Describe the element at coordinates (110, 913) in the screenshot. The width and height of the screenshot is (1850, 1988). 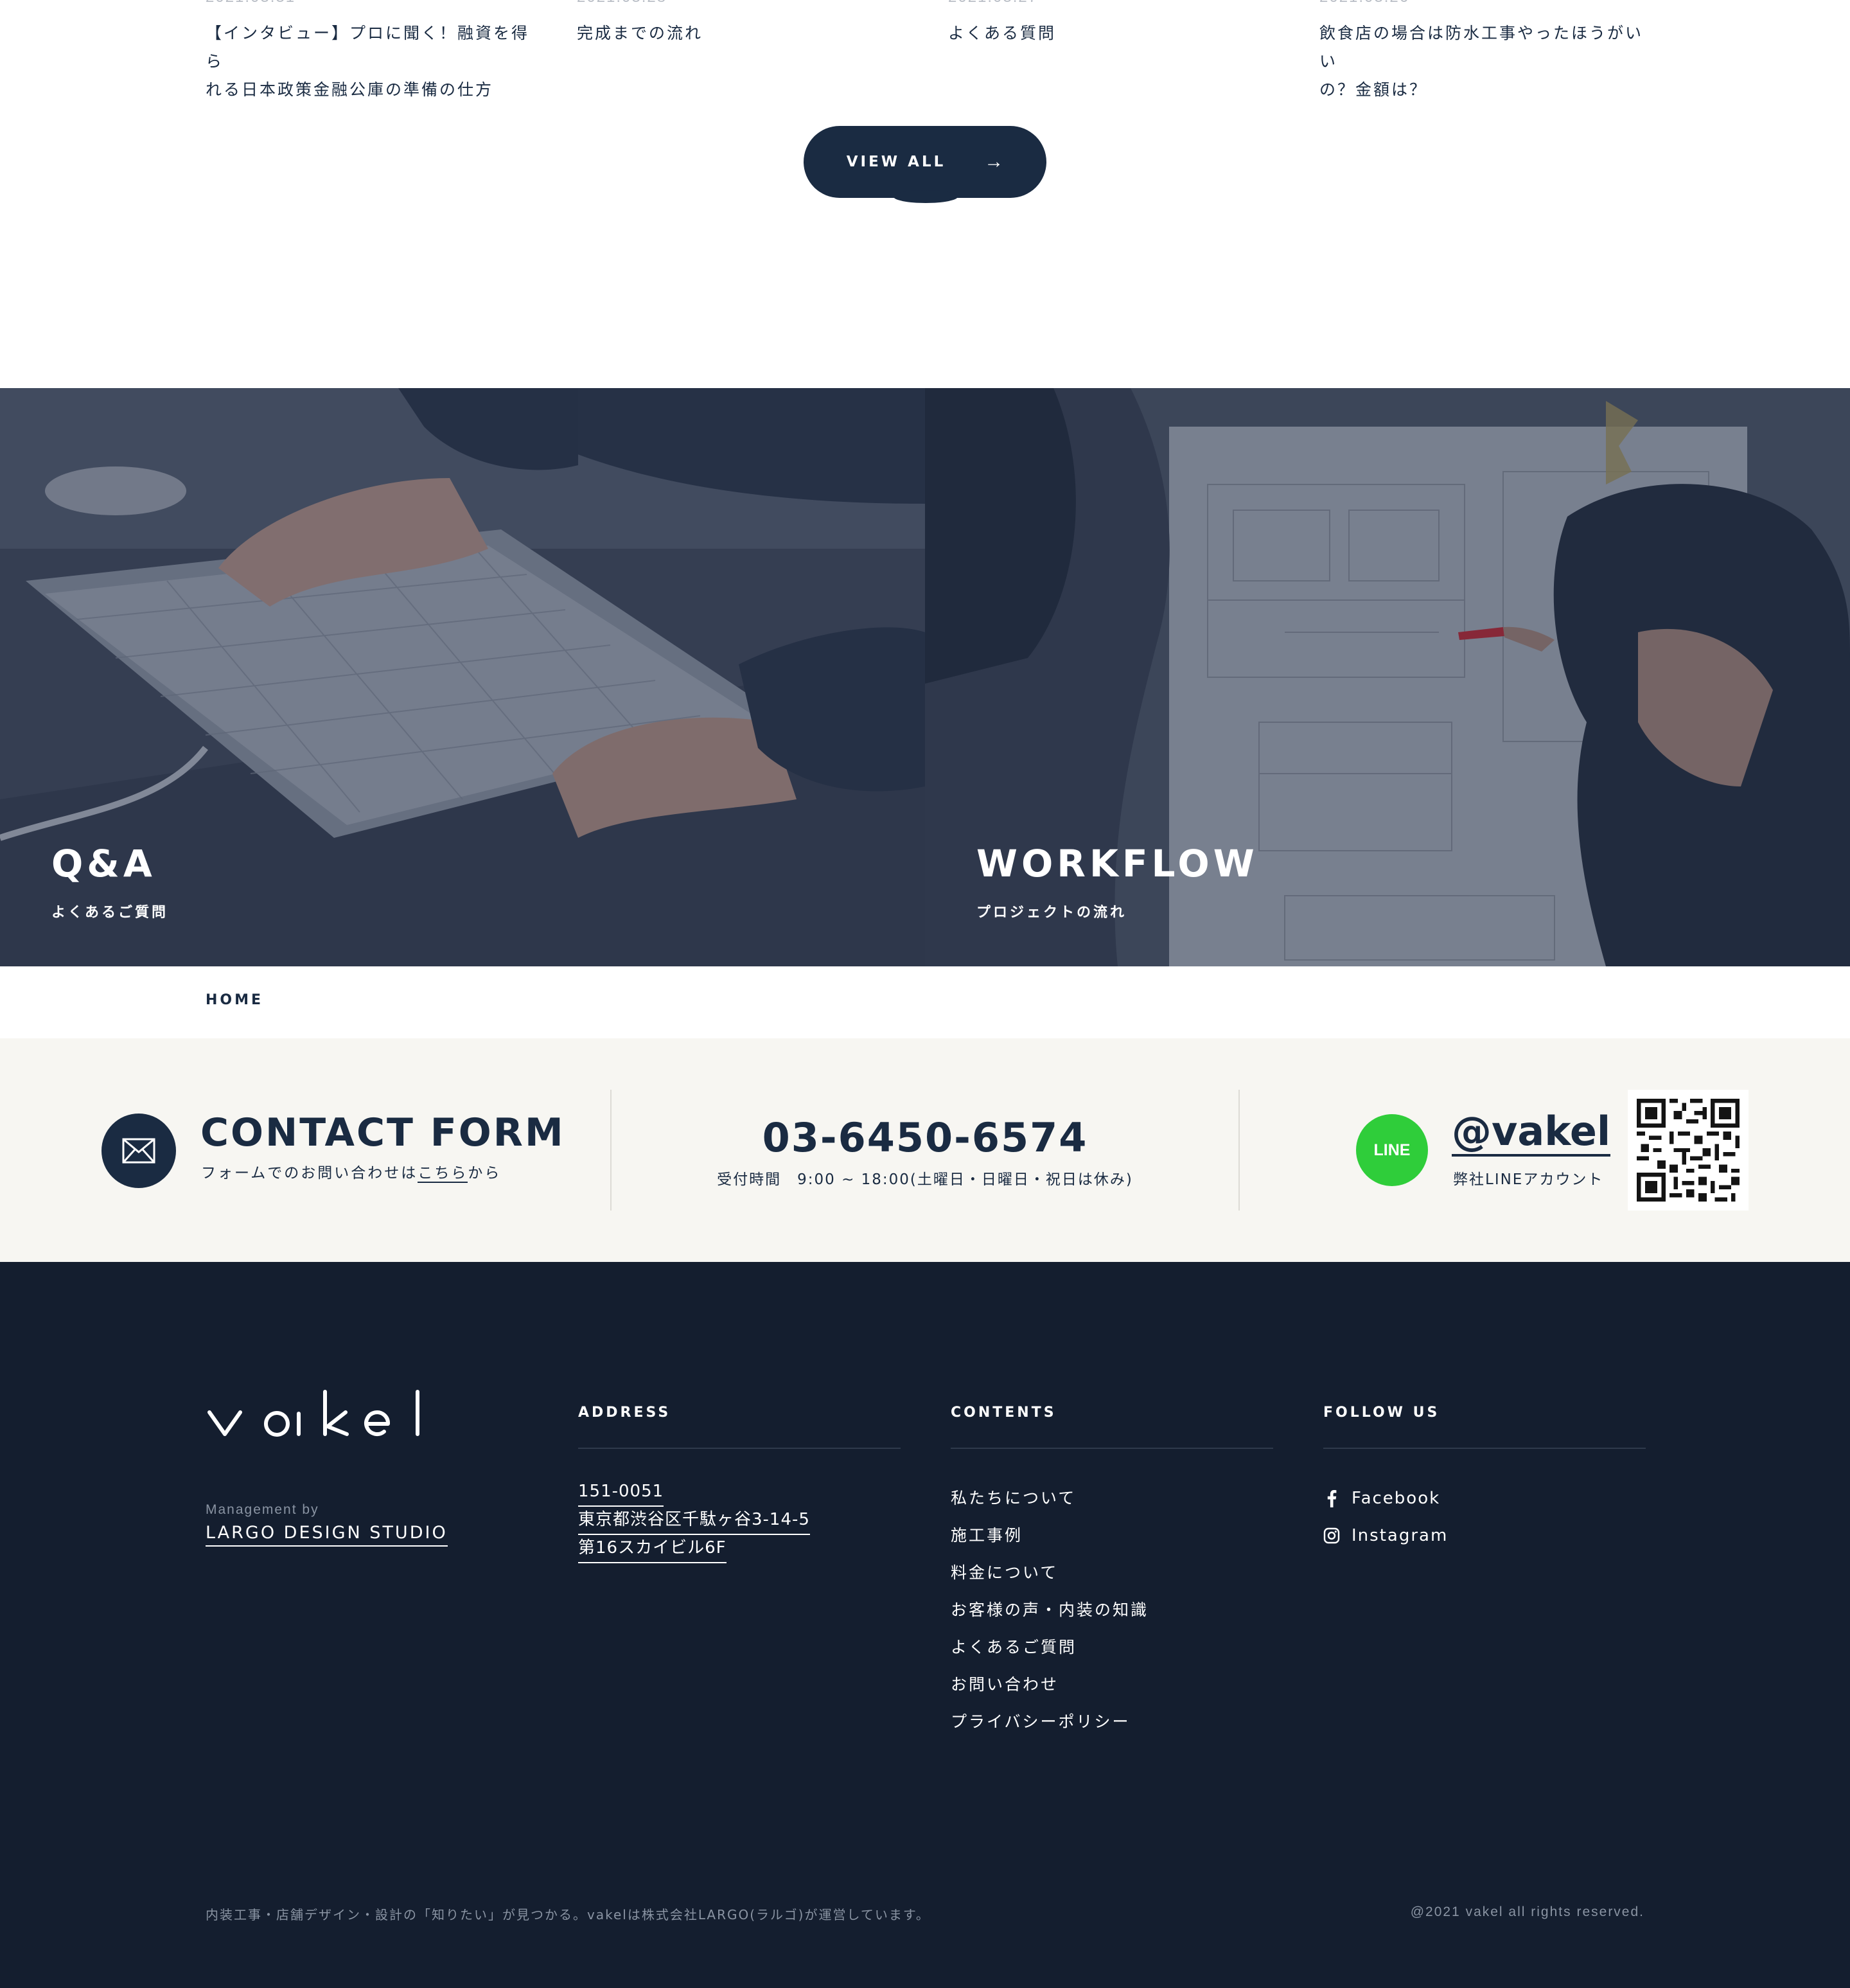
I see `qa-panel-subtitle: よくあるご質問` at that location.